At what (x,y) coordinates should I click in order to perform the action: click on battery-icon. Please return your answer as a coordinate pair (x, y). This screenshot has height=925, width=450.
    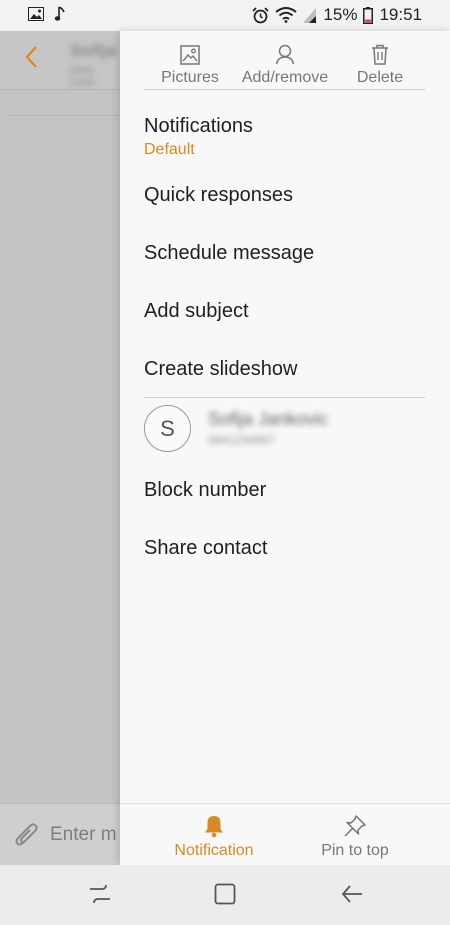
    Looking at the image, I should click on (368, 15).